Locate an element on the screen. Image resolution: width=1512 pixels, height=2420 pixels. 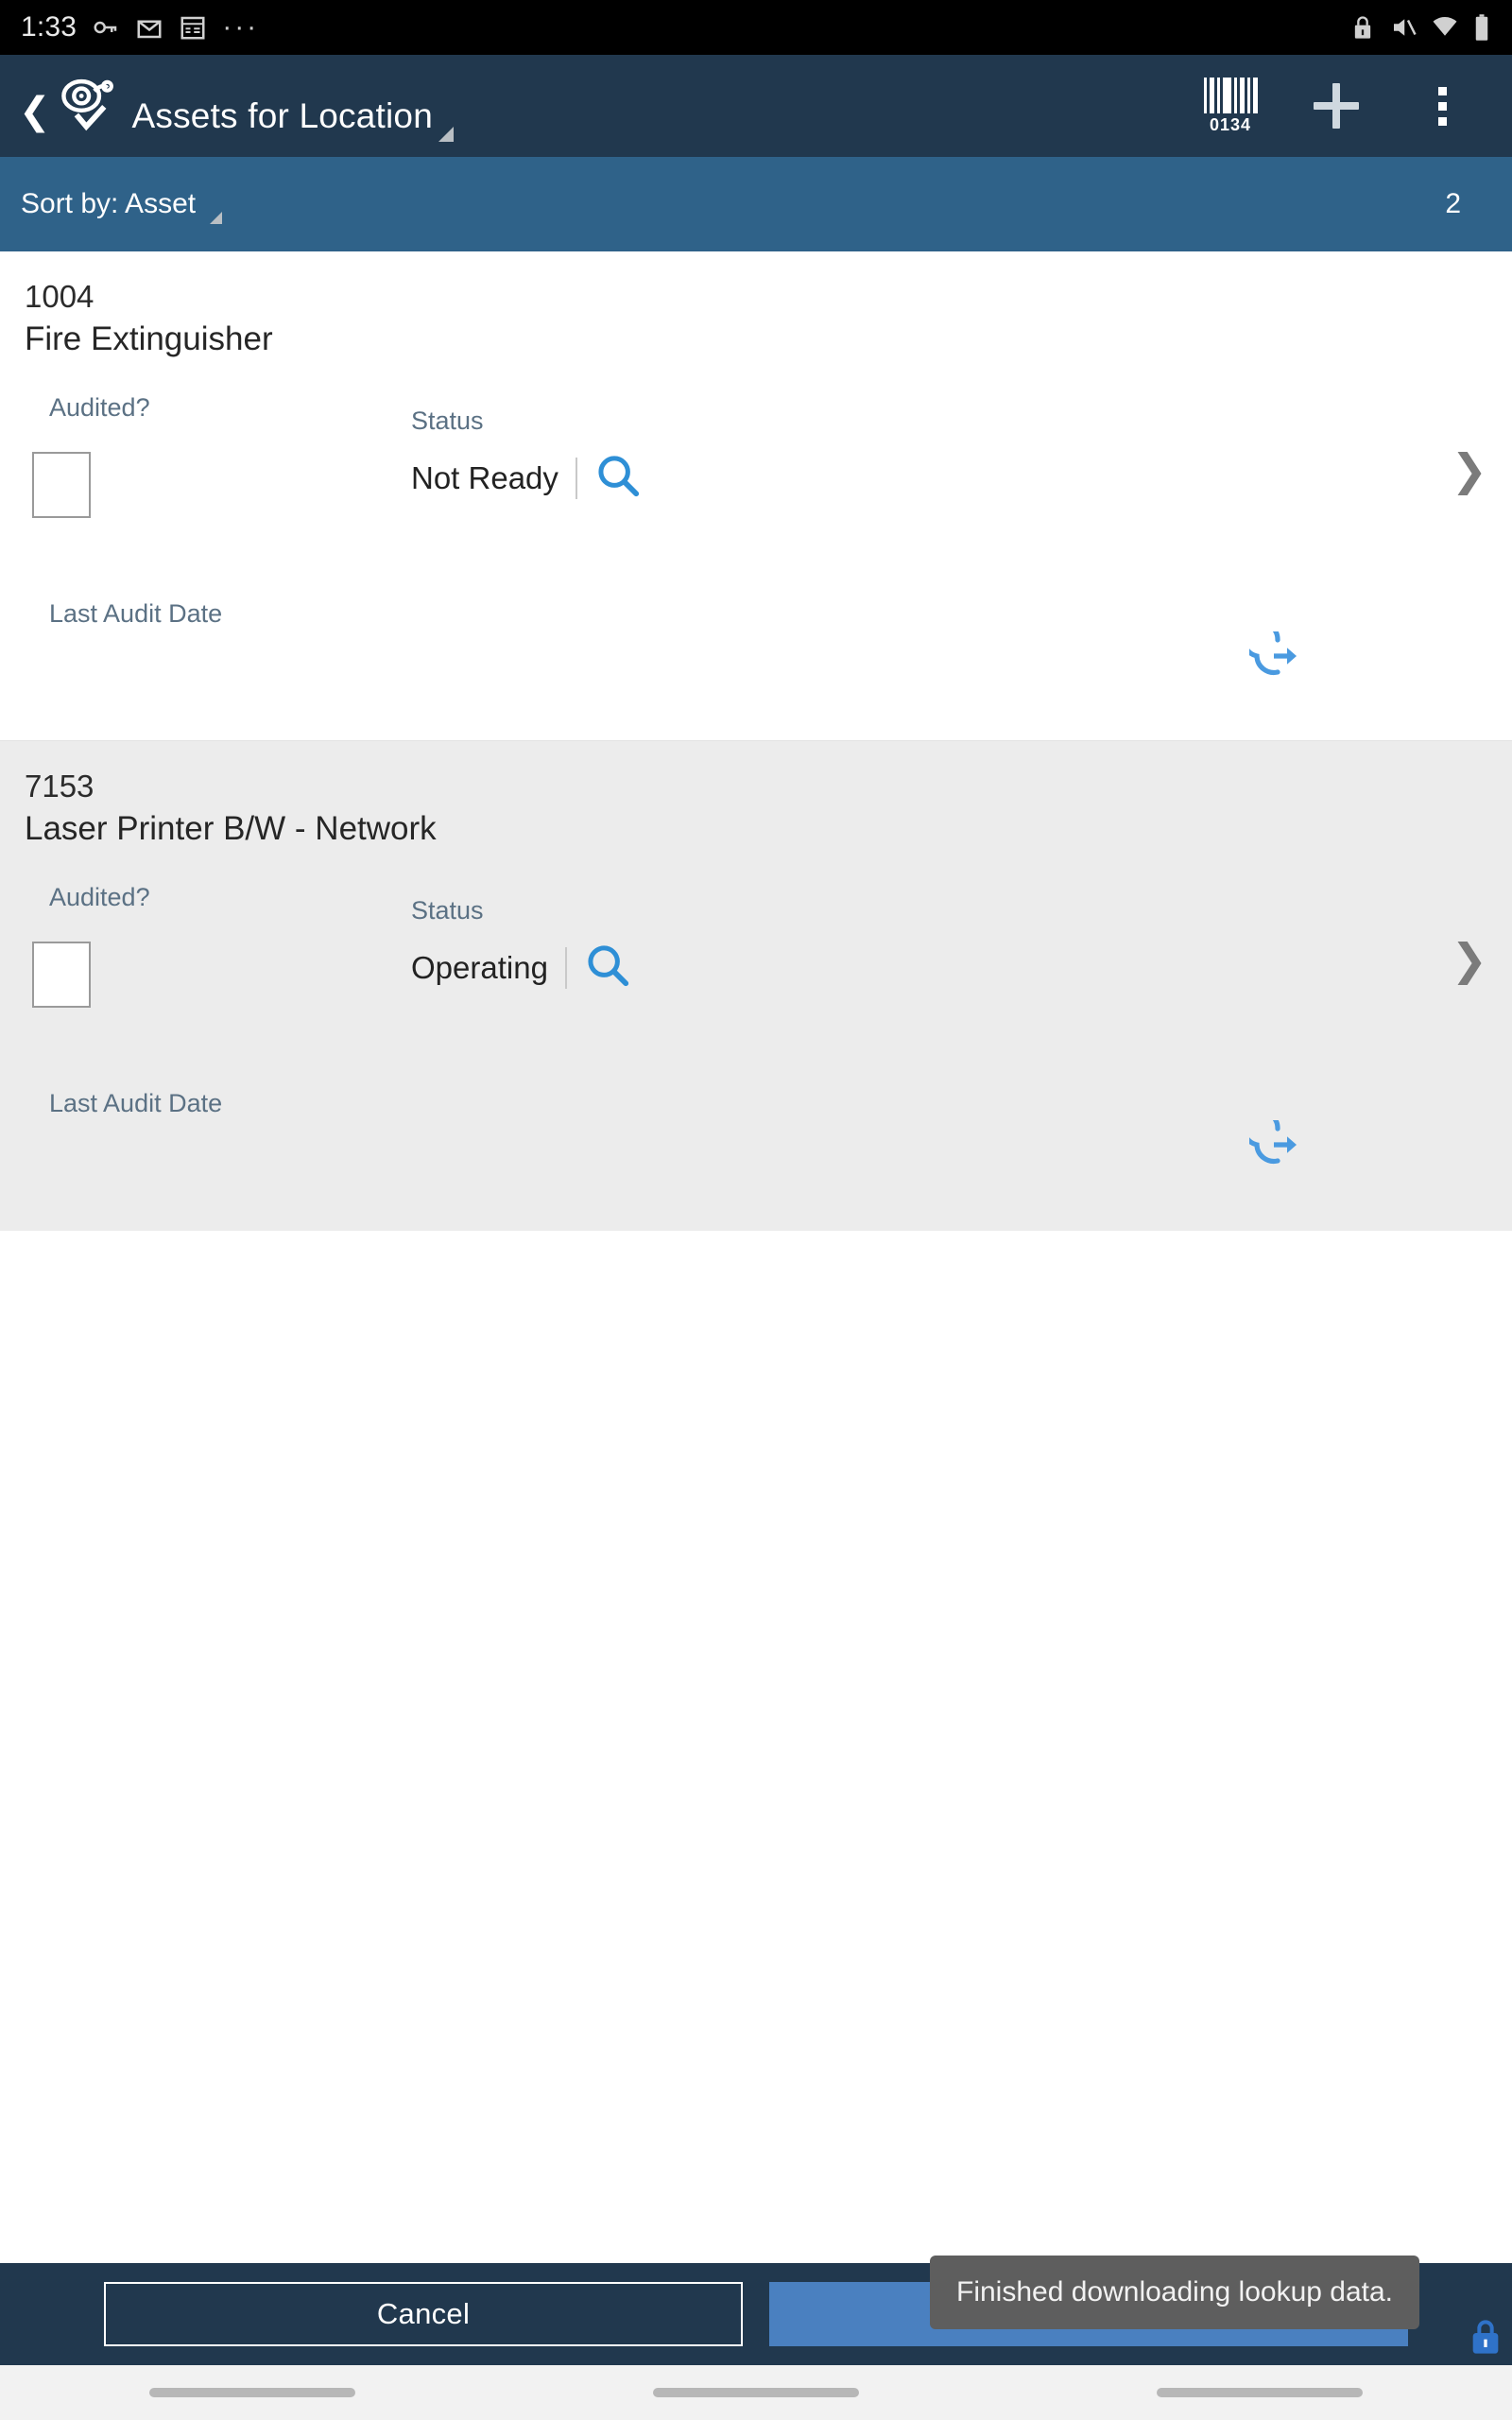
toast-message: Finished downloading lookup data. is located at coordinates (1174, 2292).